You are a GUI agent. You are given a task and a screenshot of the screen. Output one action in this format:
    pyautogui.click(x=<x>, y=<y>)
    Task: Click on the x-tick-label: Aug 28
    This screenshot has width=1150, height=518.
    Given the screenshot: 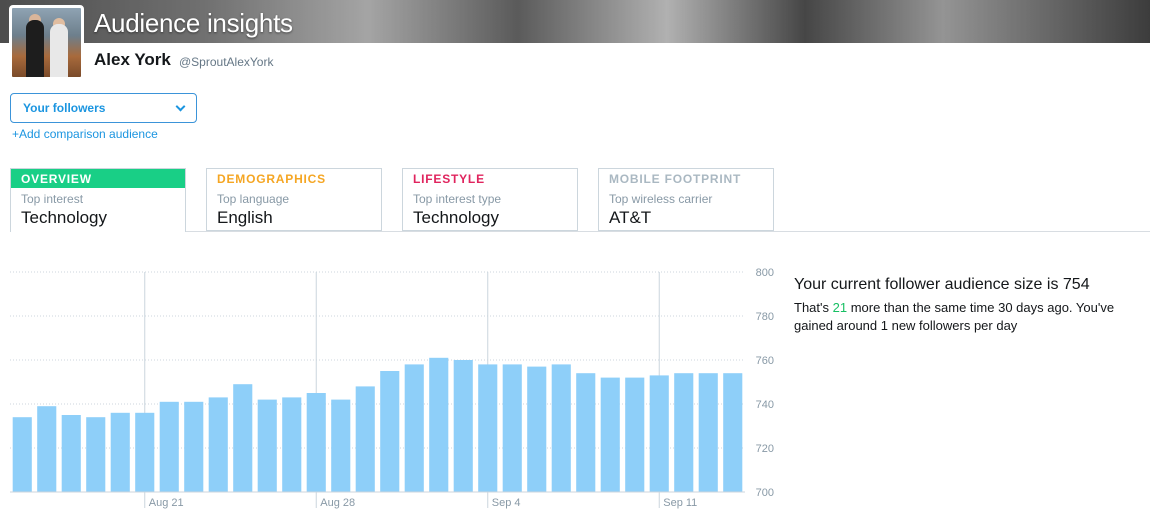 What is the action you would take?
    pyautogui.click(x=337, y=503)
    